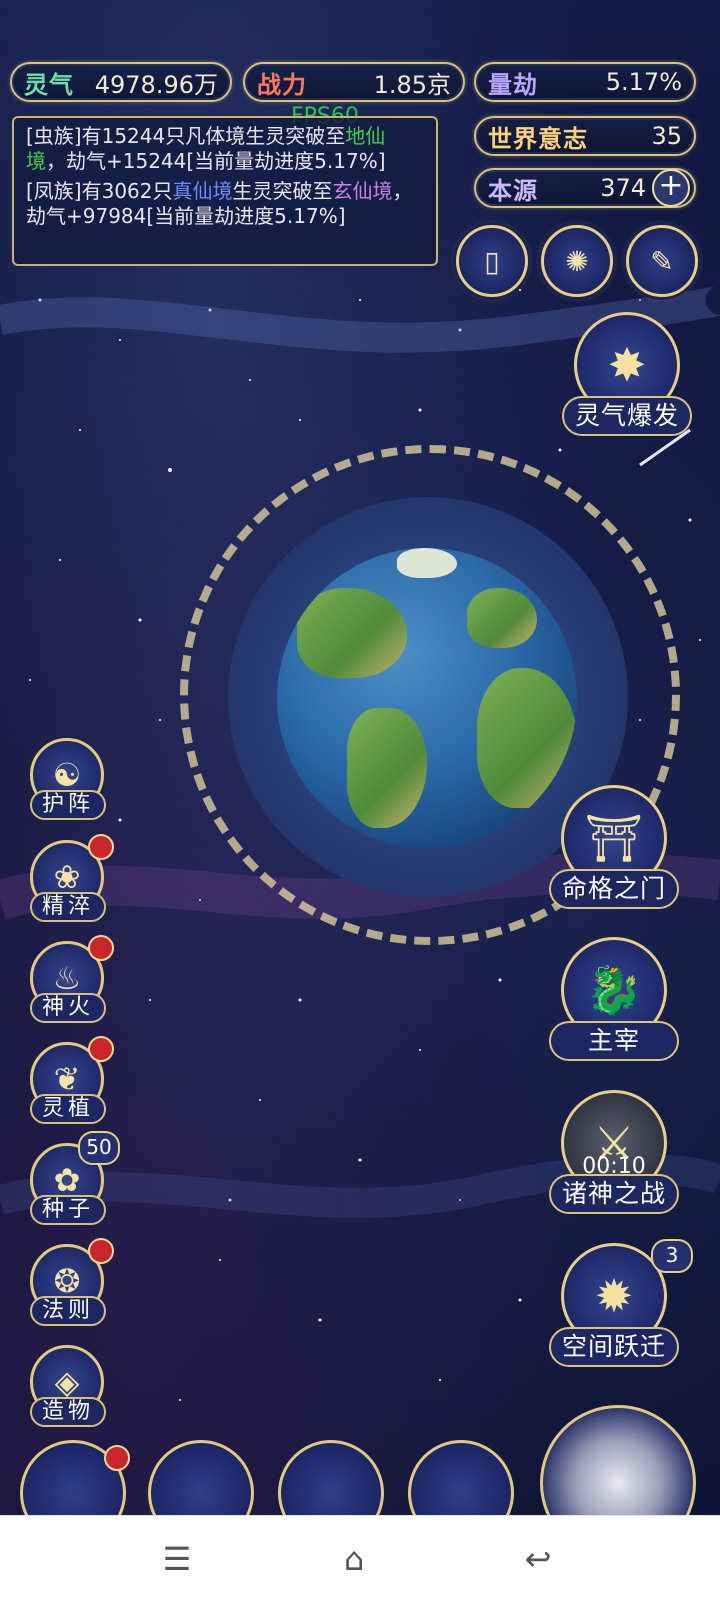 The width and height of the screenshot is (720, 1601). What do you see at coordinates (427, 563) in the screenshot?
I see `land-greenland` at bounding box center [427, 563].